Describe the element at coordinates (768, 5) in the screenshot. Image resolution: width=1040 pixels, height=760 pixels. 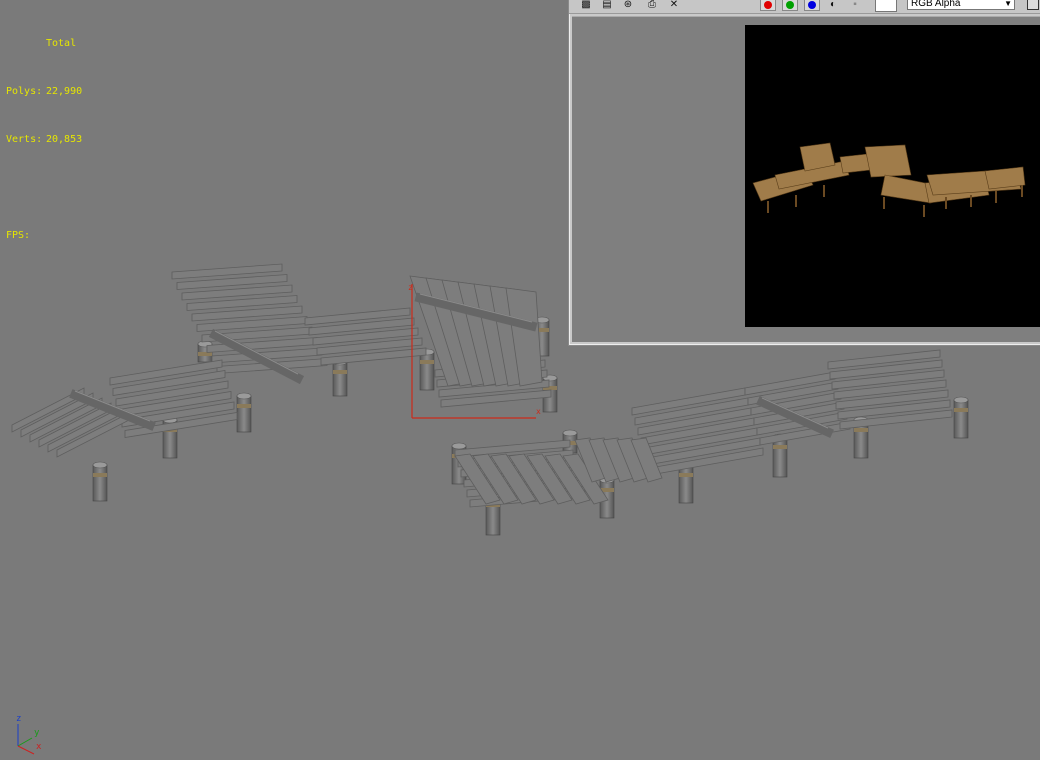
I see `red-channel-button` at that location.